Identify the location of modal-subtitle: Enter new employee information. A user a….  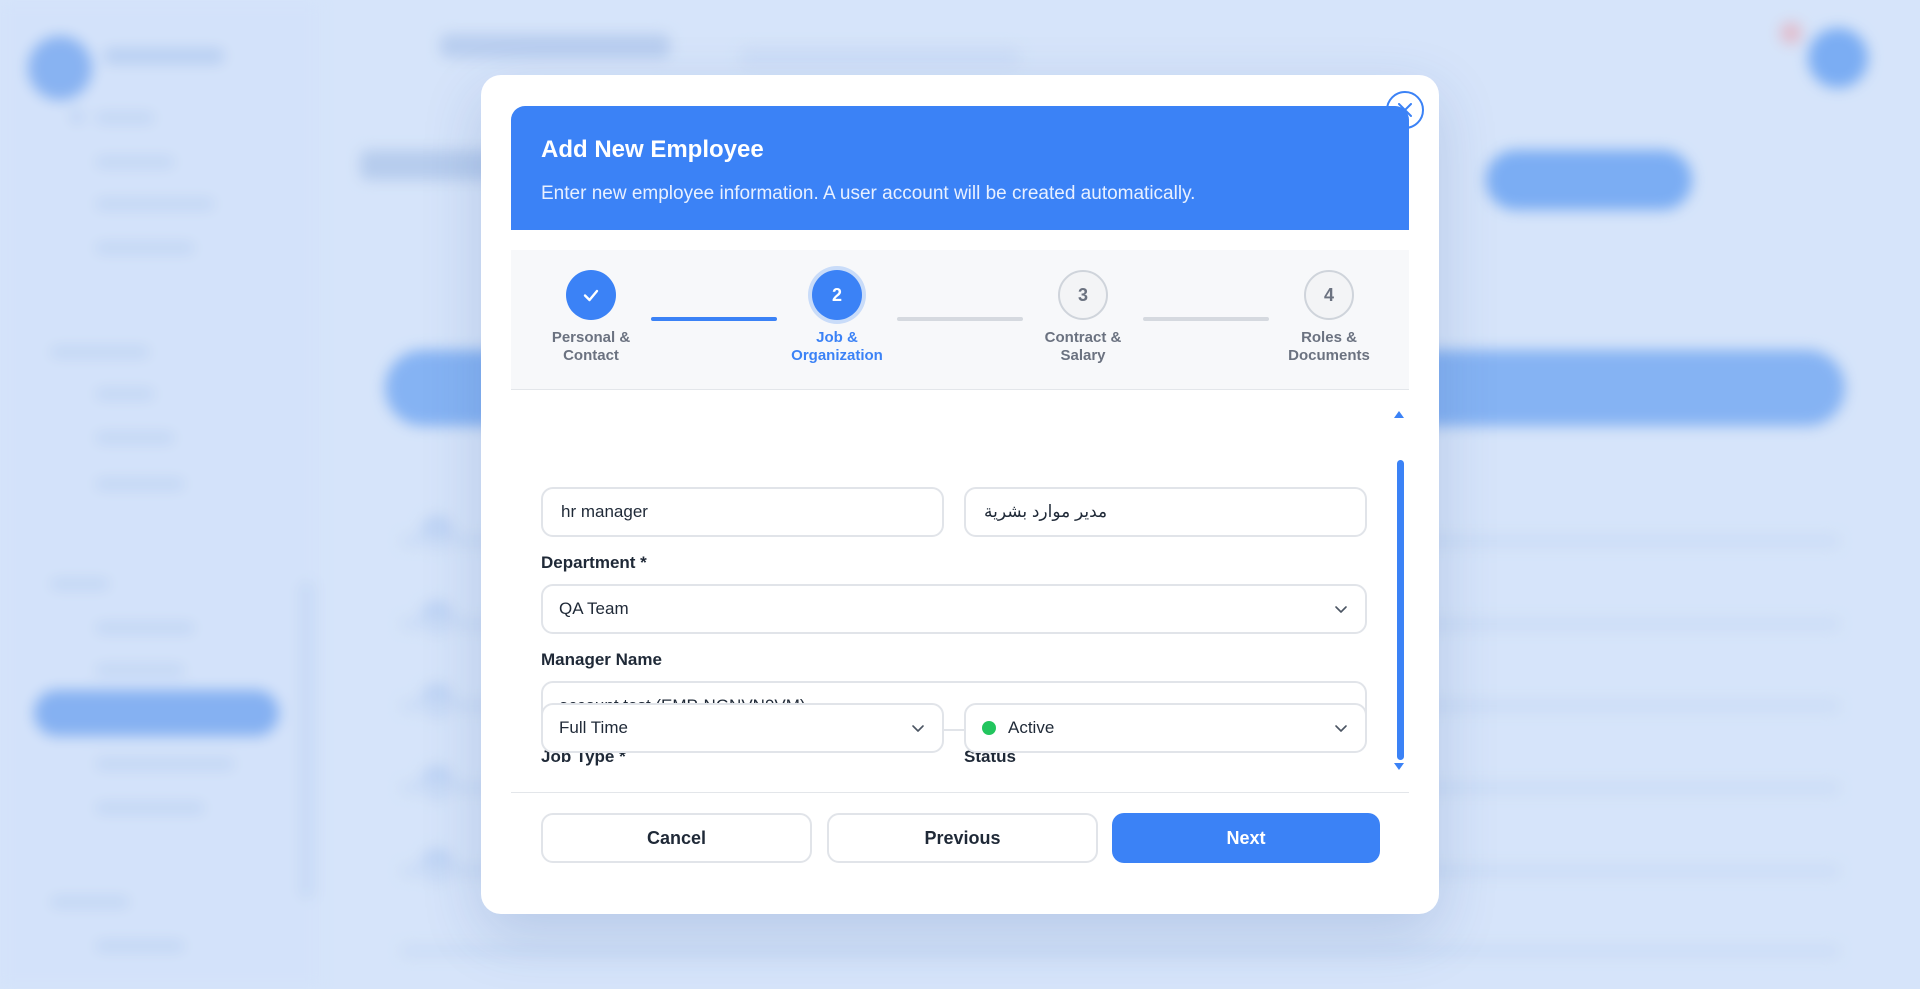
(868, 193).